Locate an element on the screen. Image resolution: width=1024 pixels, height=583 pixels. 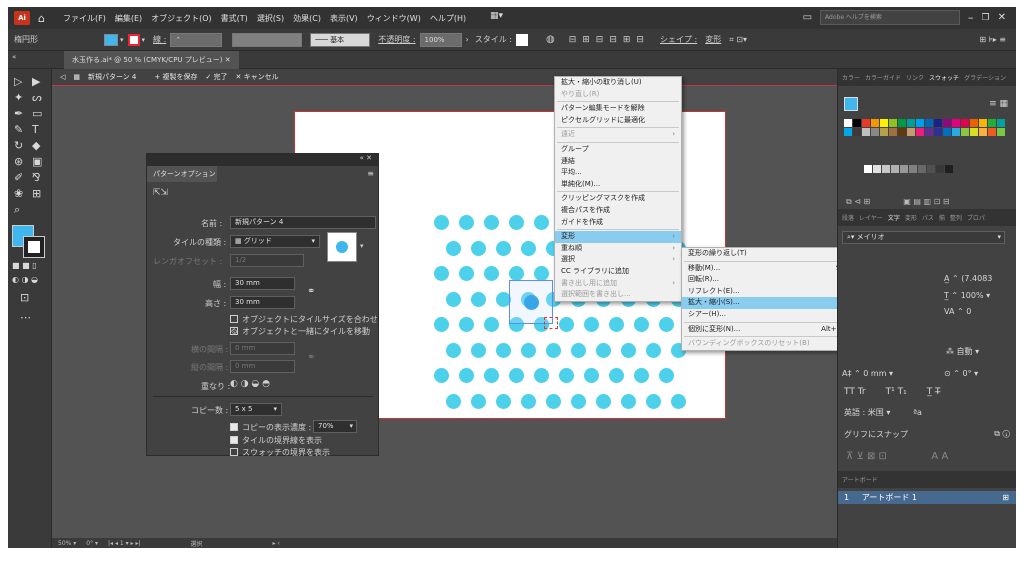
context-menu-item: パターン編集モードを解除 is located at coordinates (618, 109).